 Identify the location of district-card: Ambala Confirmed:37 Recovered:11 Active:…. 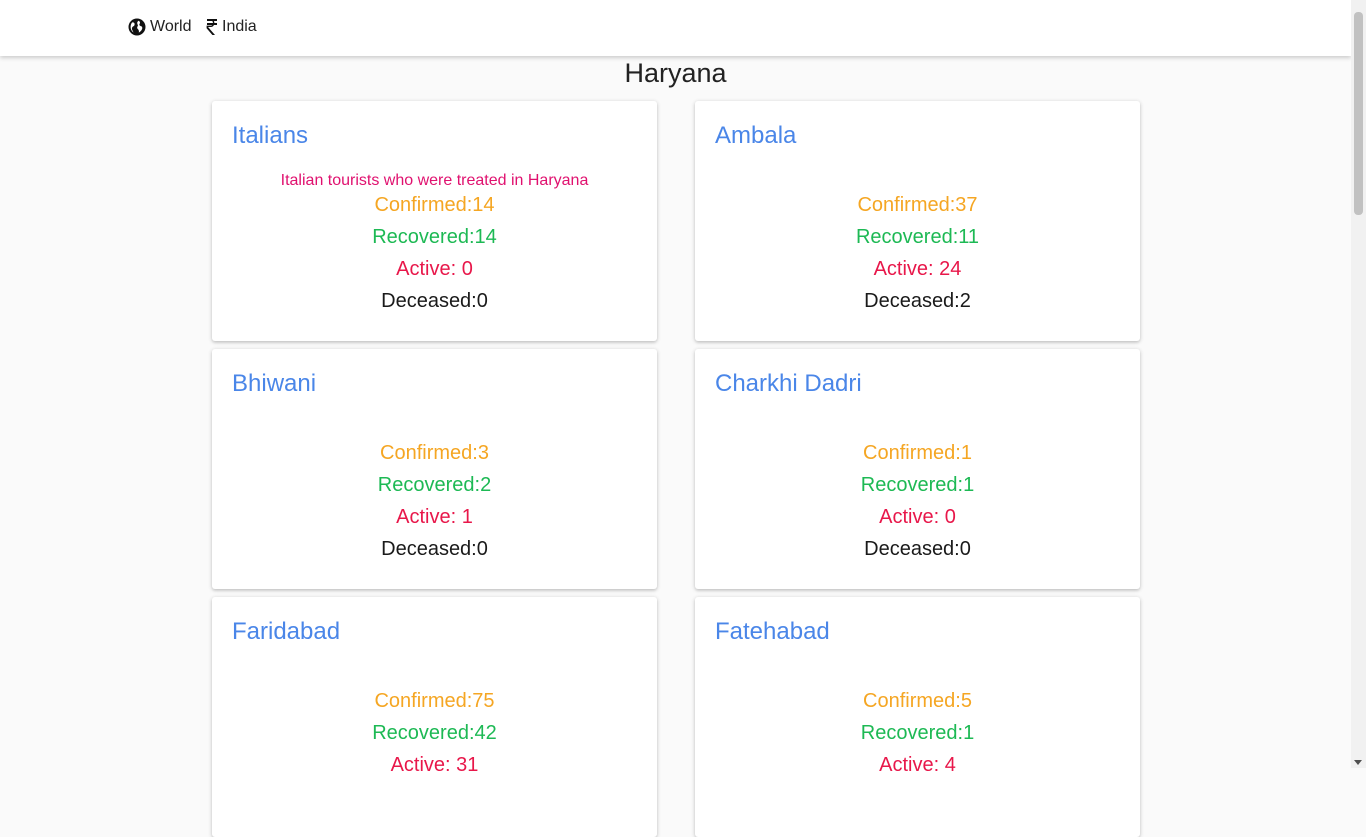
(917, 221).